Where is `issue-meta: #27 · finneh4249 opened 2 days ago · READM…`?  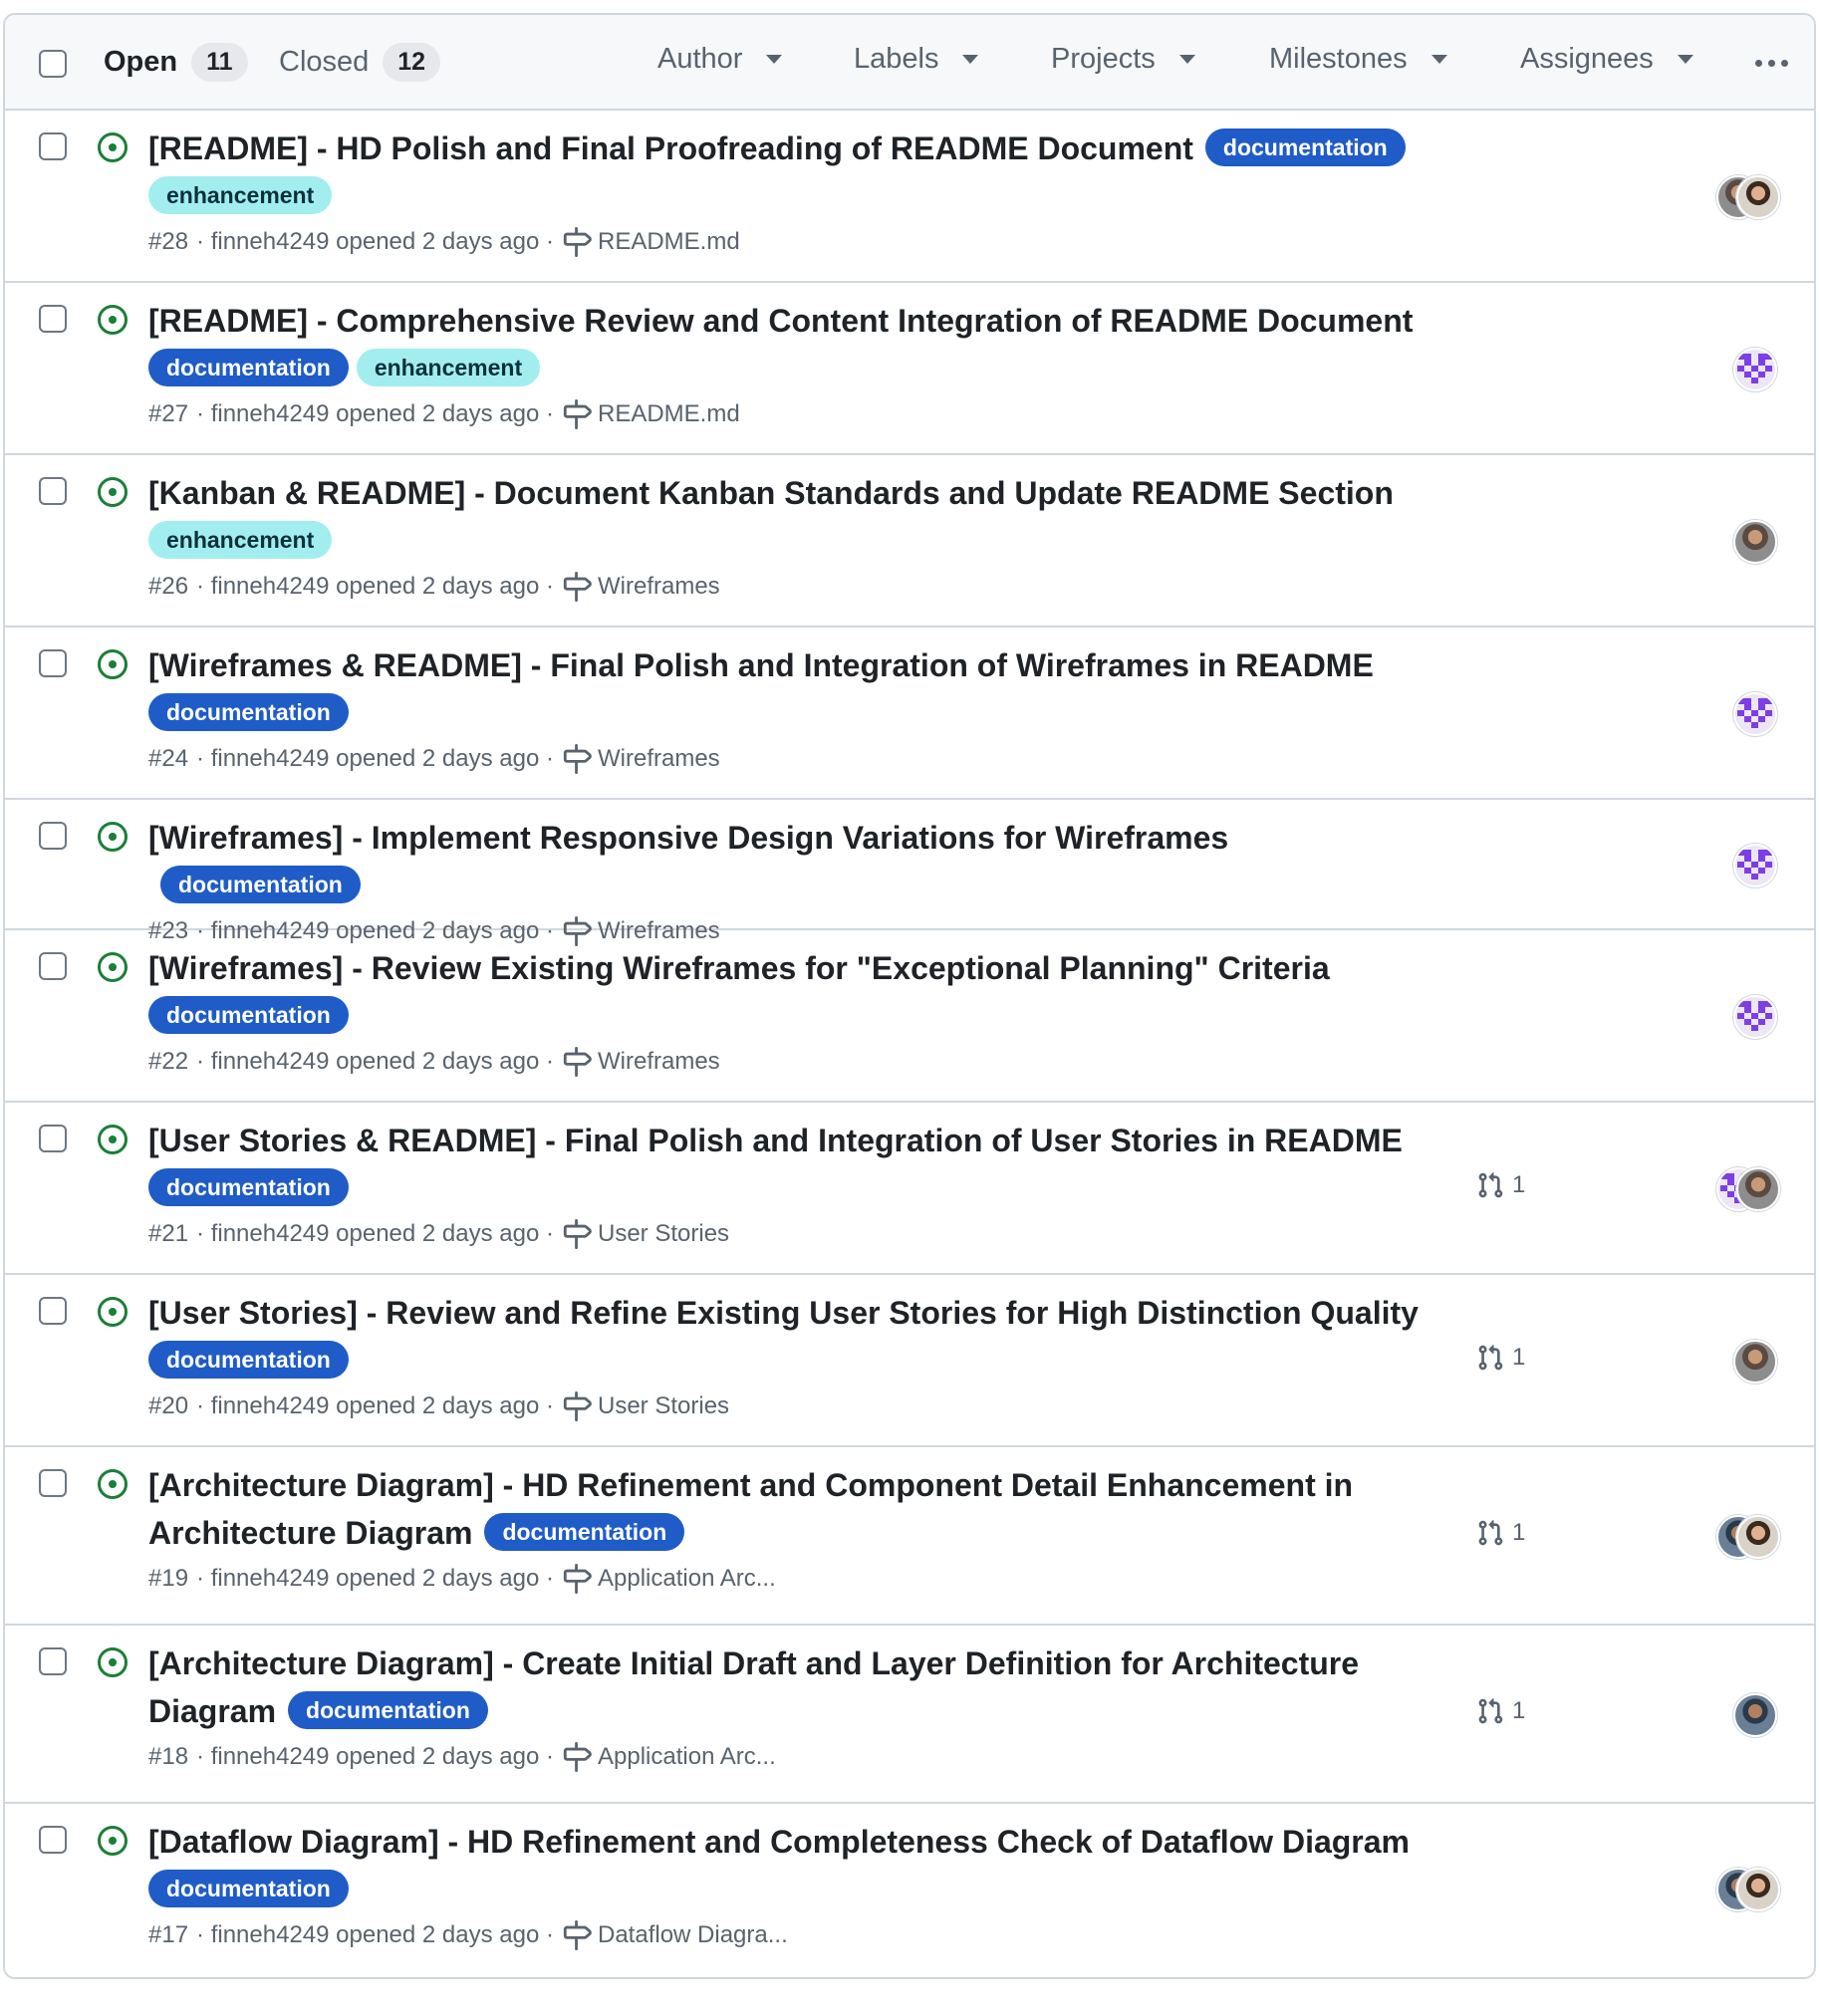
issue-meta: #27 · finneh4249 opened 2 days ago · READM… is located at coordinates (795, 414).